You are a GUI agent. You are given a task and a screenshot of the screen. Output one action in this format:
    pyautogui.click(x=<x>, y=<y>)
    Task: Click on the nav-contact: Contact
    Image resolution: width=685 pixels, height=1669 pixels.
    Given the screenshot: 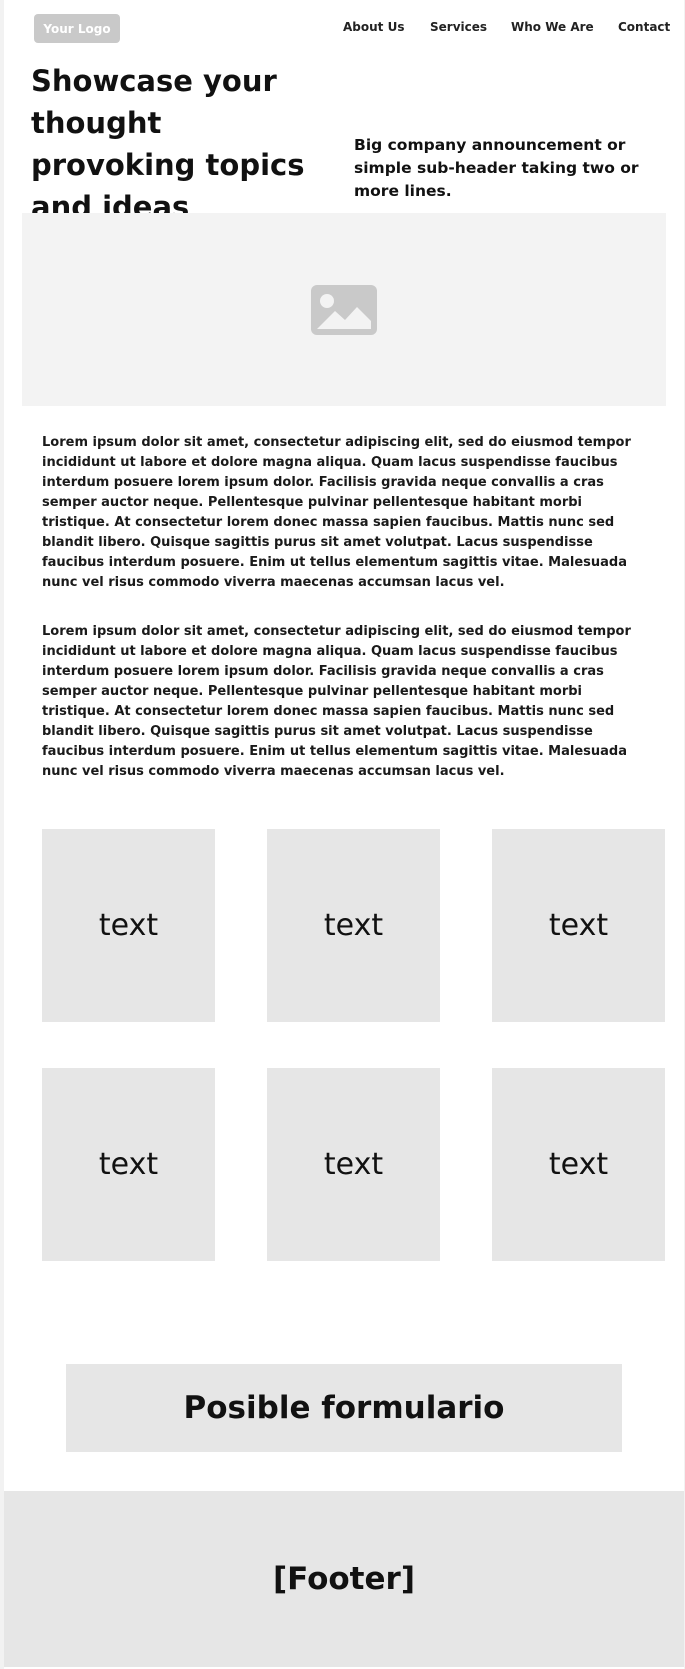 What is the action you would take?
    pyautogui.click(x=644, y=27)
    